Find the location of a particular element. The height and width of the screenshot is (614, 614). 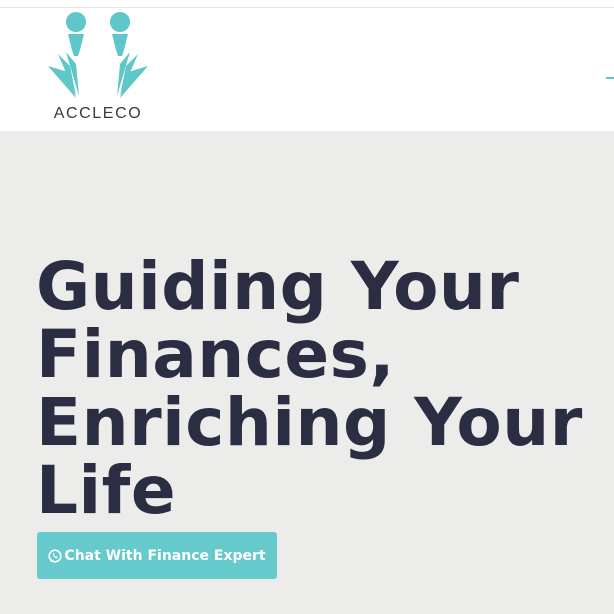

chat-with-expert-button: Chat With Finance Expert is located at coordinates (157, 555).